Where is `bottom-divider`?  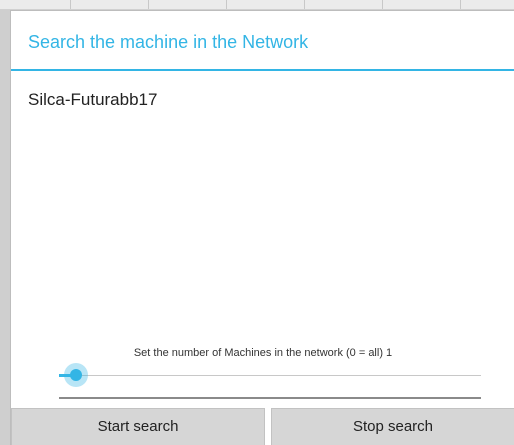
bottom-divider is located at coordinates (270, 398).